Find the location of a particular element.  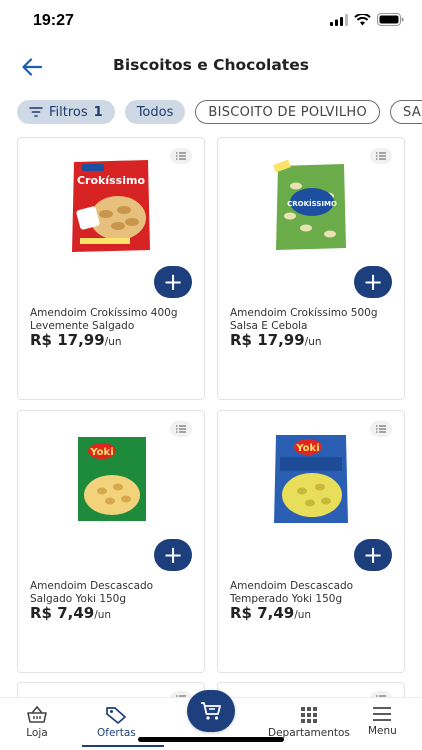

product-brand-text: CROKÍSSIMO is located at coordinates (312, 203).